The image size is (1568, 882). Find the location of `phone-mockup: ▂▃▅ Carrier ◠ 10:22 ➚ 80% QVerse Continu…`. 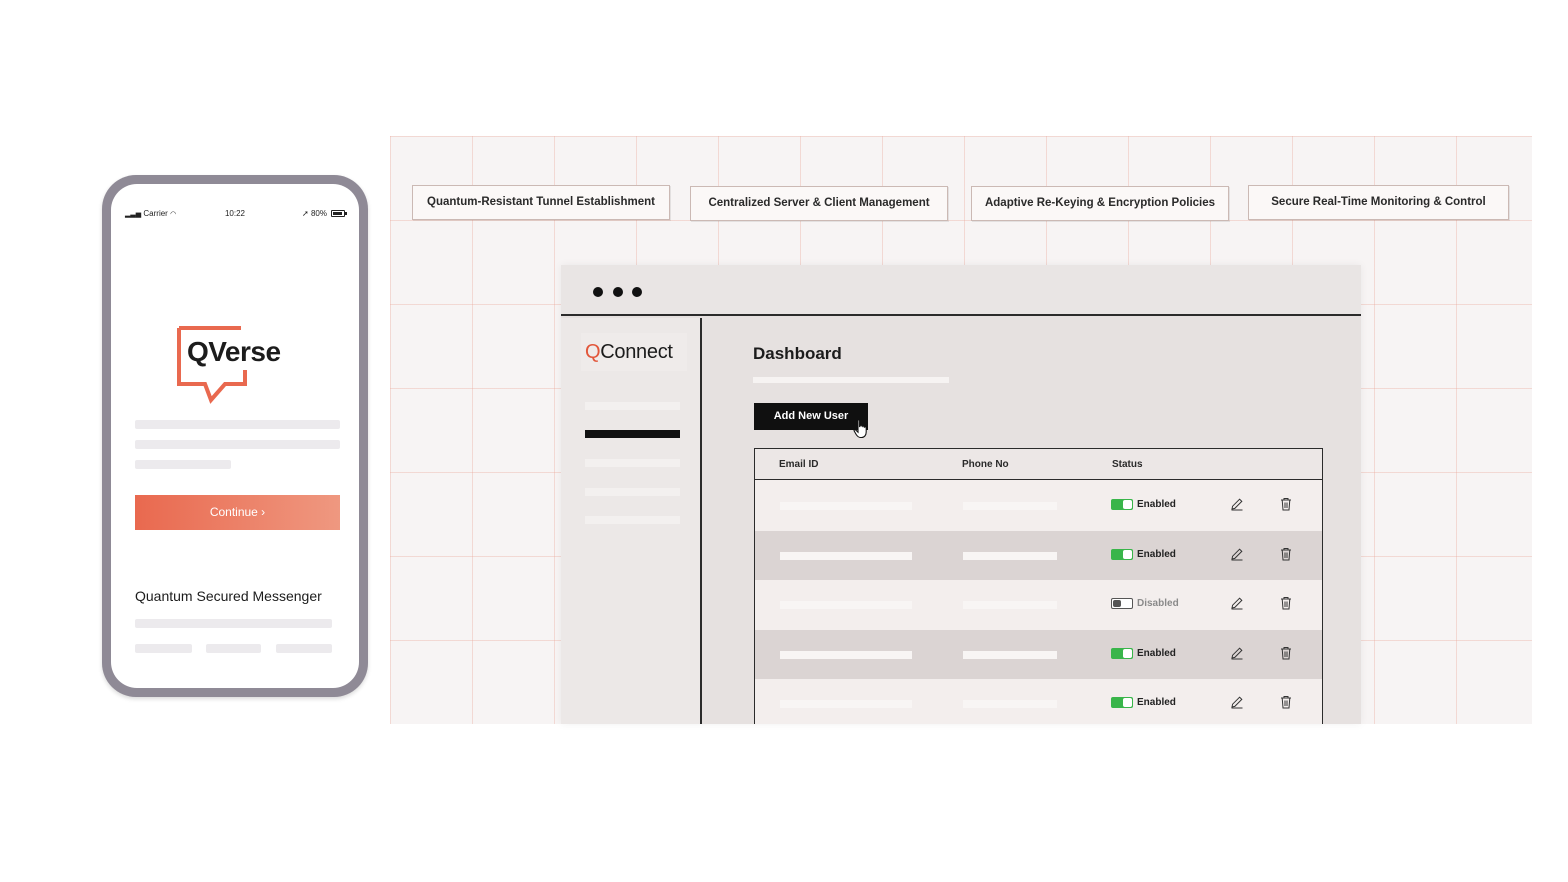

phone-mockup: ▂▃▅ Carrier ◠ 10:22 ➚ 80% QVerse Continu… is located at coordinates (235, 436).